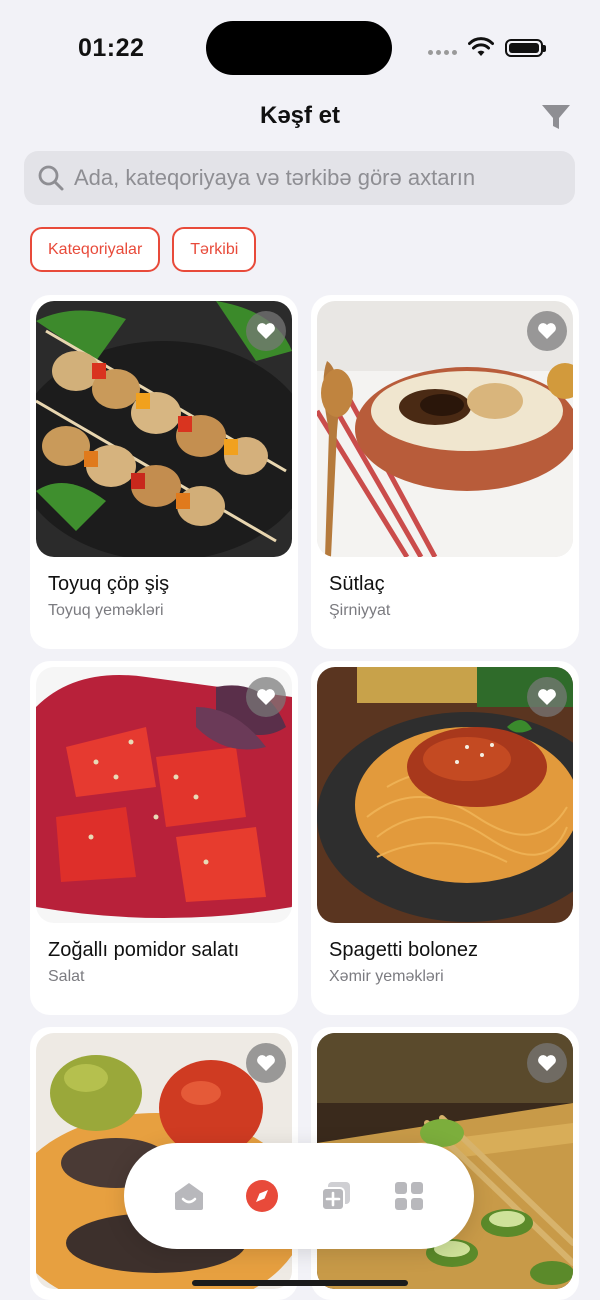 This screenshot has width=600, height=1300. I want to click on add-collection-icon, so click(335, 1196).